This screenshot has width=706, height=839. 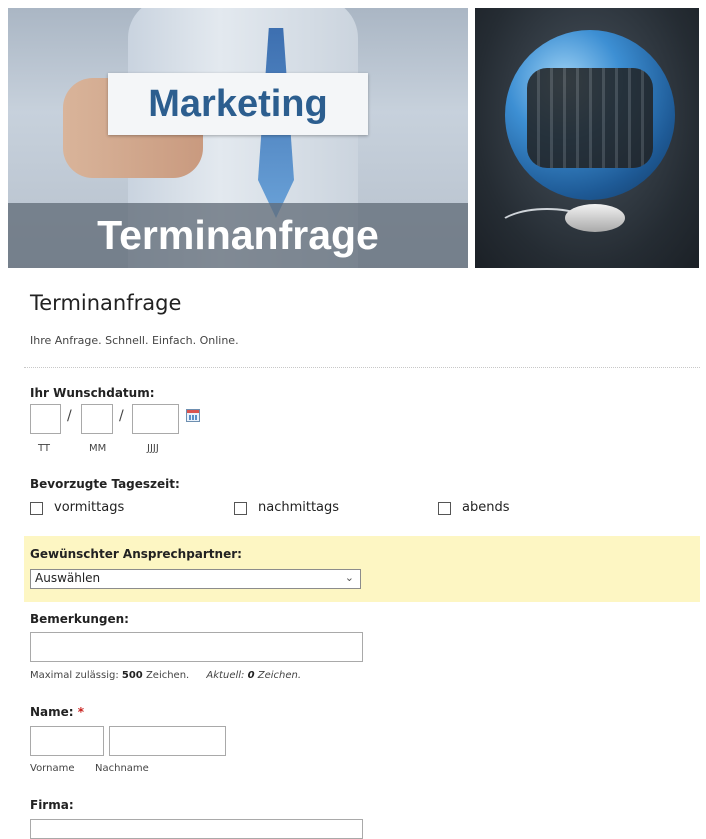 I want to click on ansprechpartner-selected: Auswählen, so click(x=68, y=578).